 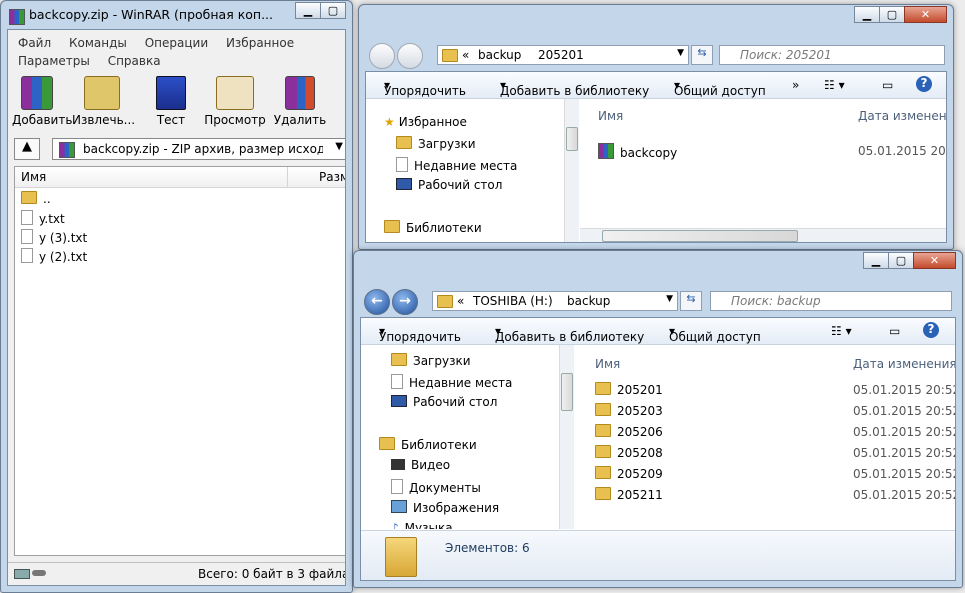 What do you see at coordinates (629, 431) in the screenshot?
I see `folder-row: 205206` at bounding box center [629, 431].